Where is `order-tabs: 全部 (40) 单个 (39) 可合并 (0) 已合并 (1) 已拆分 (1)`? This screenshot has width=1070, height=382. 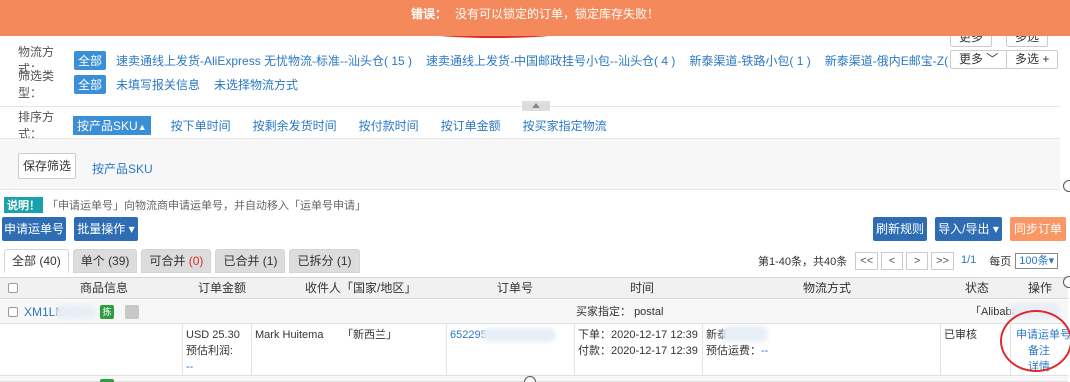 order-tabs: 全部 (40) 单个 (39) 可合并 (0) 已合并 (1) 已拆分 (1) is located at coordinates (184, 261).